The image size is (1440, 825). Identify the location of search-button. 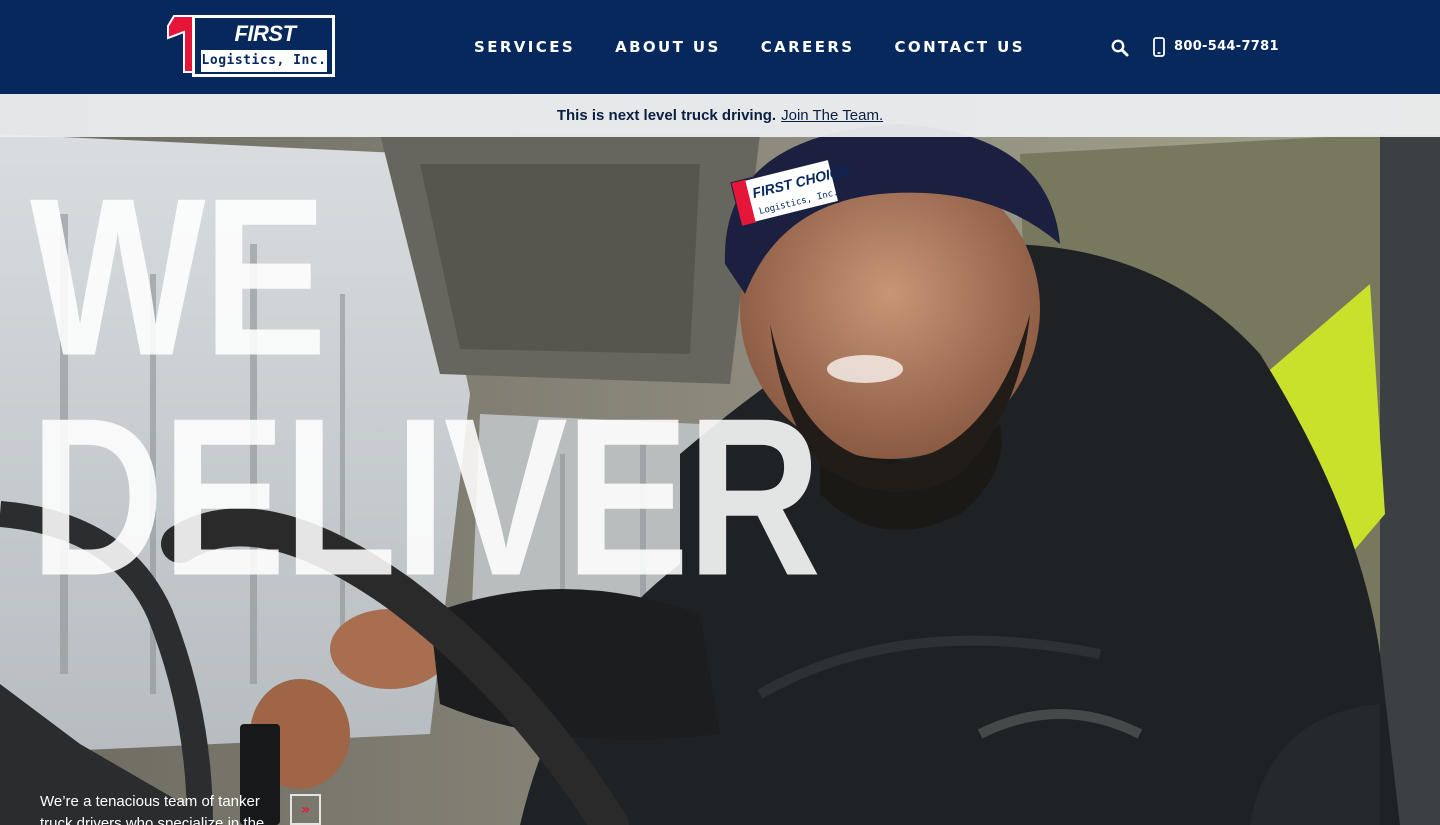
(1120, 48).